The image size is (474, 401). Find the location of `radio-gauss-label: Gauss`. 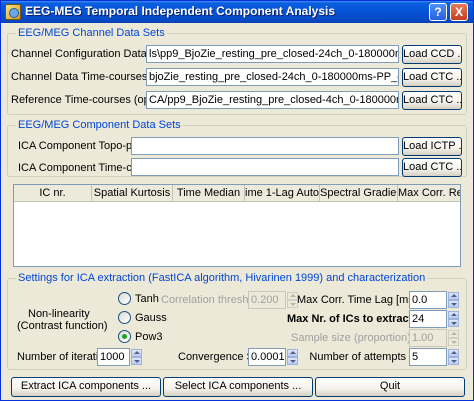

radio-gauss-label: Gauss is located at coordinates (151, 318).